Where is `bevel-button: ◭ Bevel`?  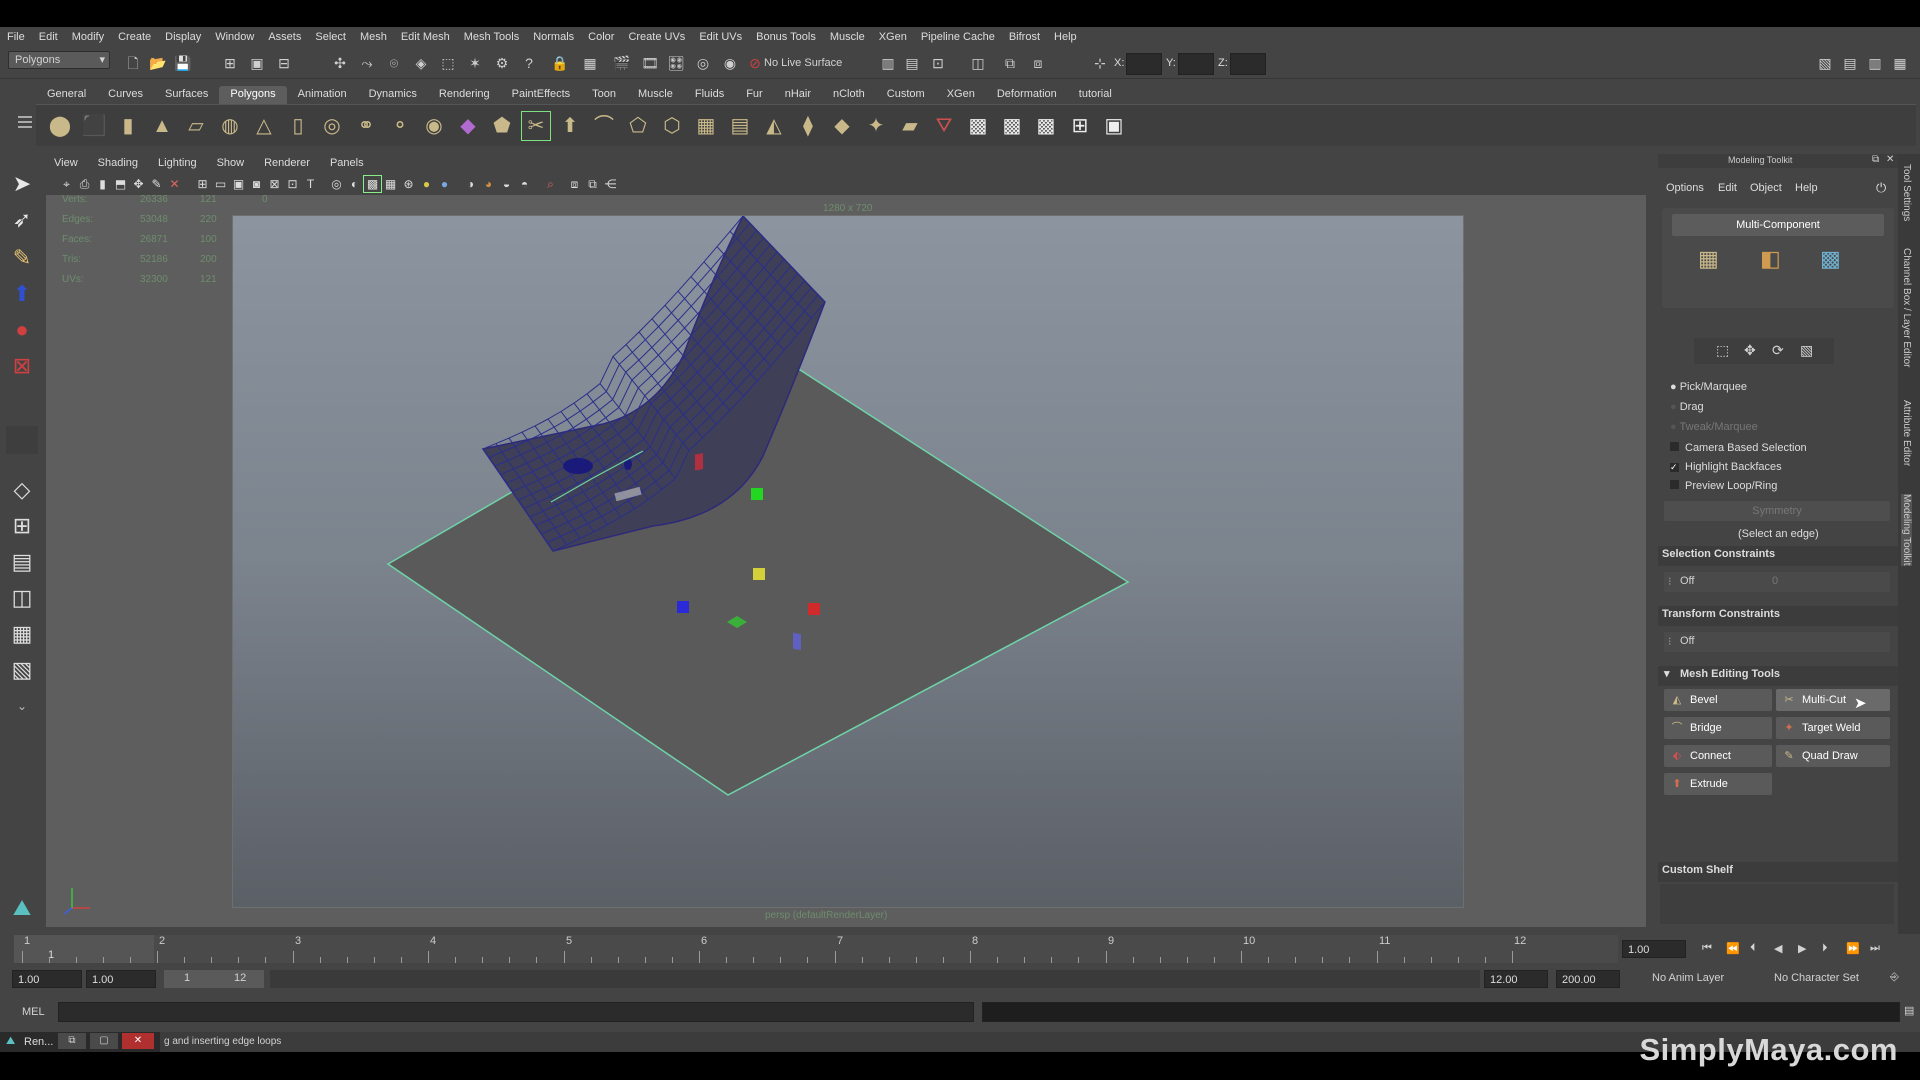 bevel-button: ◭ Bevel is located at coordinates (1718, 700).